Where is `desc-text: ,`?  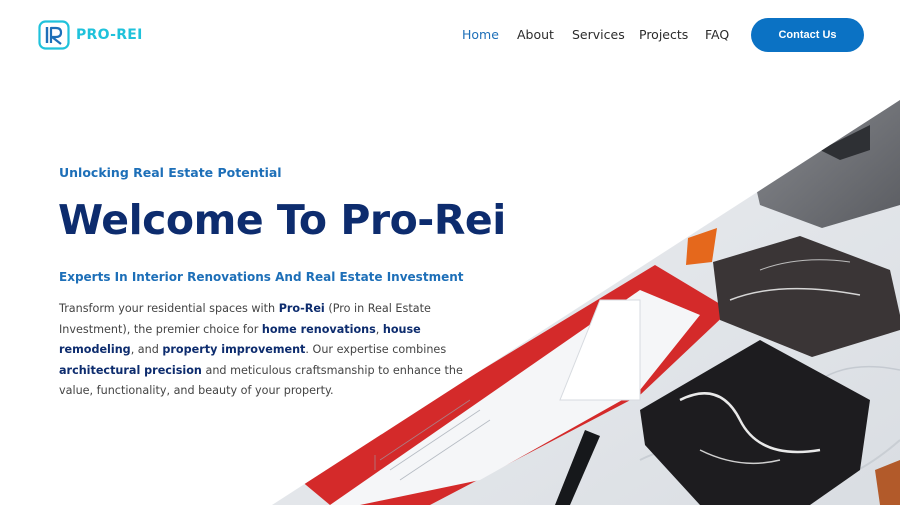 desc-text: , is located at coordinates (379, 329).